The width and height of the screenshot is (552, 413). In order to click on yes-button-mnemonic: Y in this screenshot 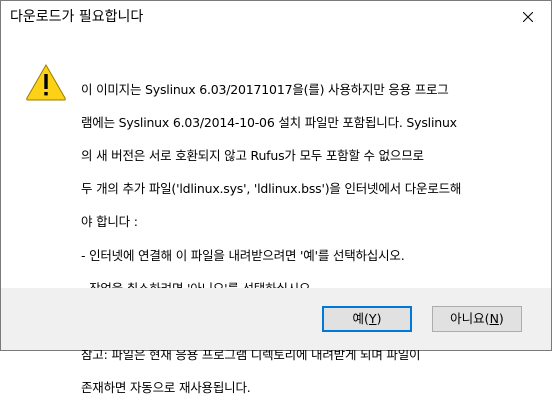, I will do `click(372, 318)`.